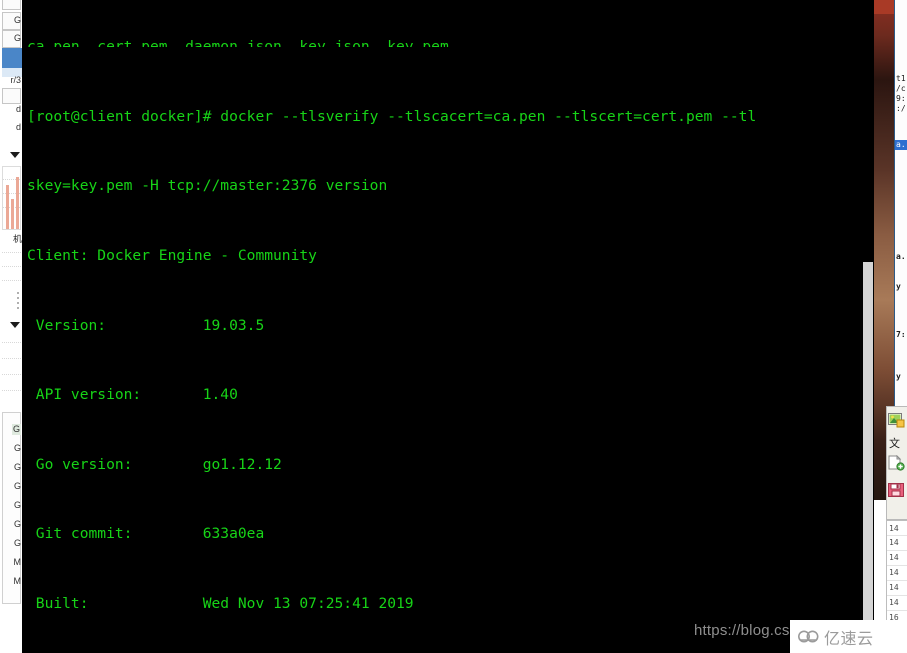 This screenshot has height=653, width=907. I want to click on window-titlebar-strip, so click(884, 7).